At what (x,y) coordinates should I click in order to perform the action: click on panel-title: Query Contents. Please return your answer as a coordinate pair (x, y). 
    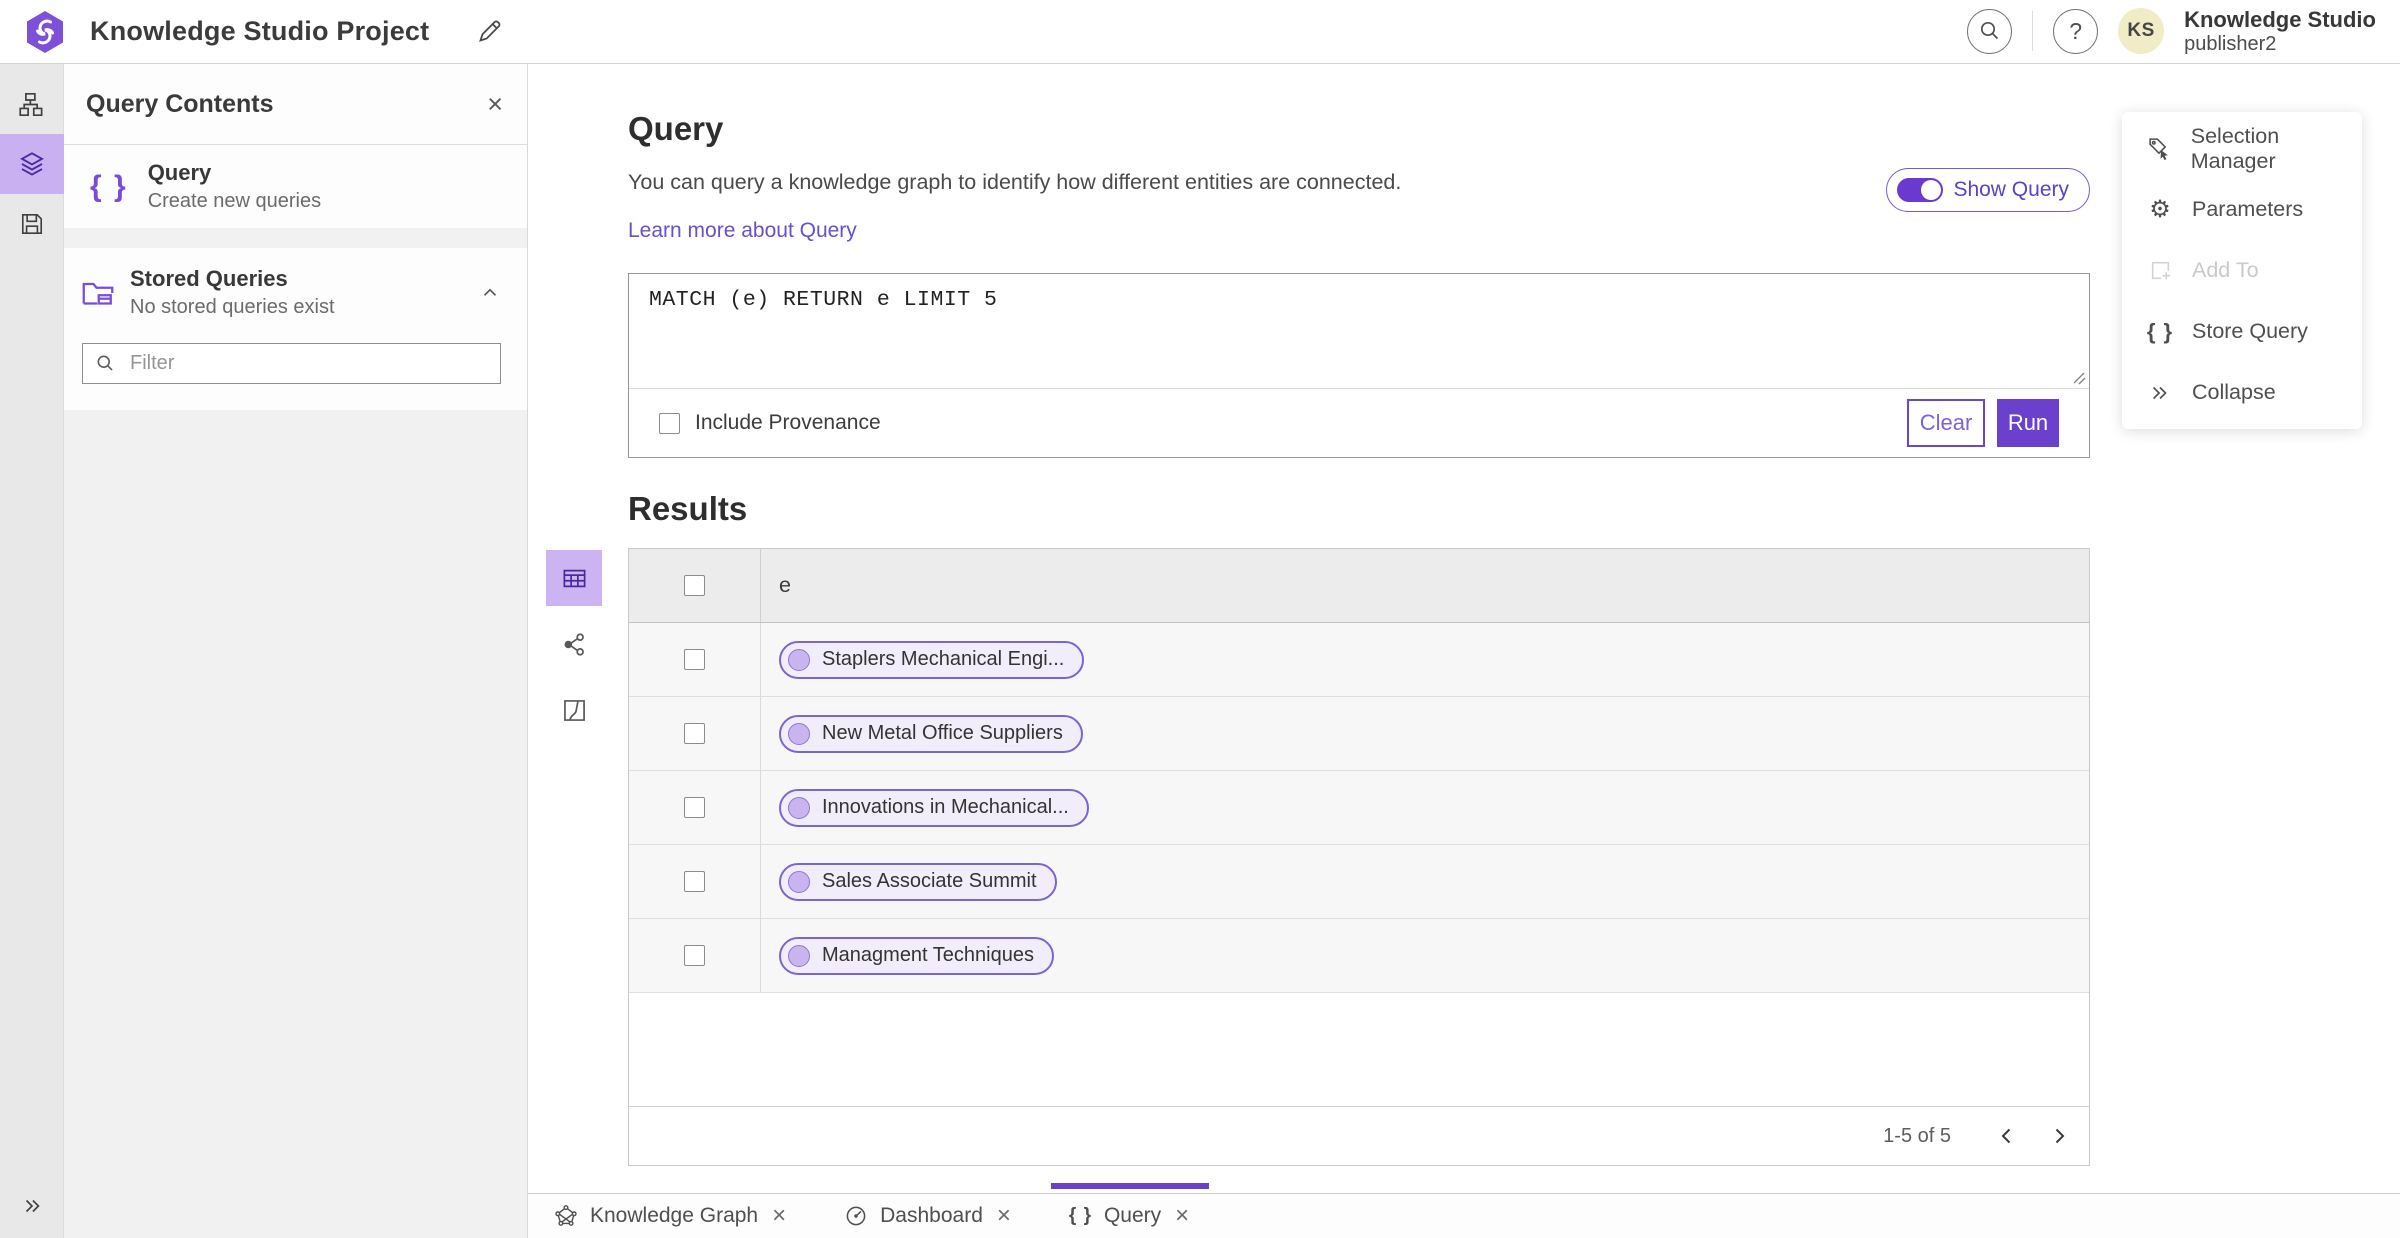
    Looking at the image, I should click on (180, 103).